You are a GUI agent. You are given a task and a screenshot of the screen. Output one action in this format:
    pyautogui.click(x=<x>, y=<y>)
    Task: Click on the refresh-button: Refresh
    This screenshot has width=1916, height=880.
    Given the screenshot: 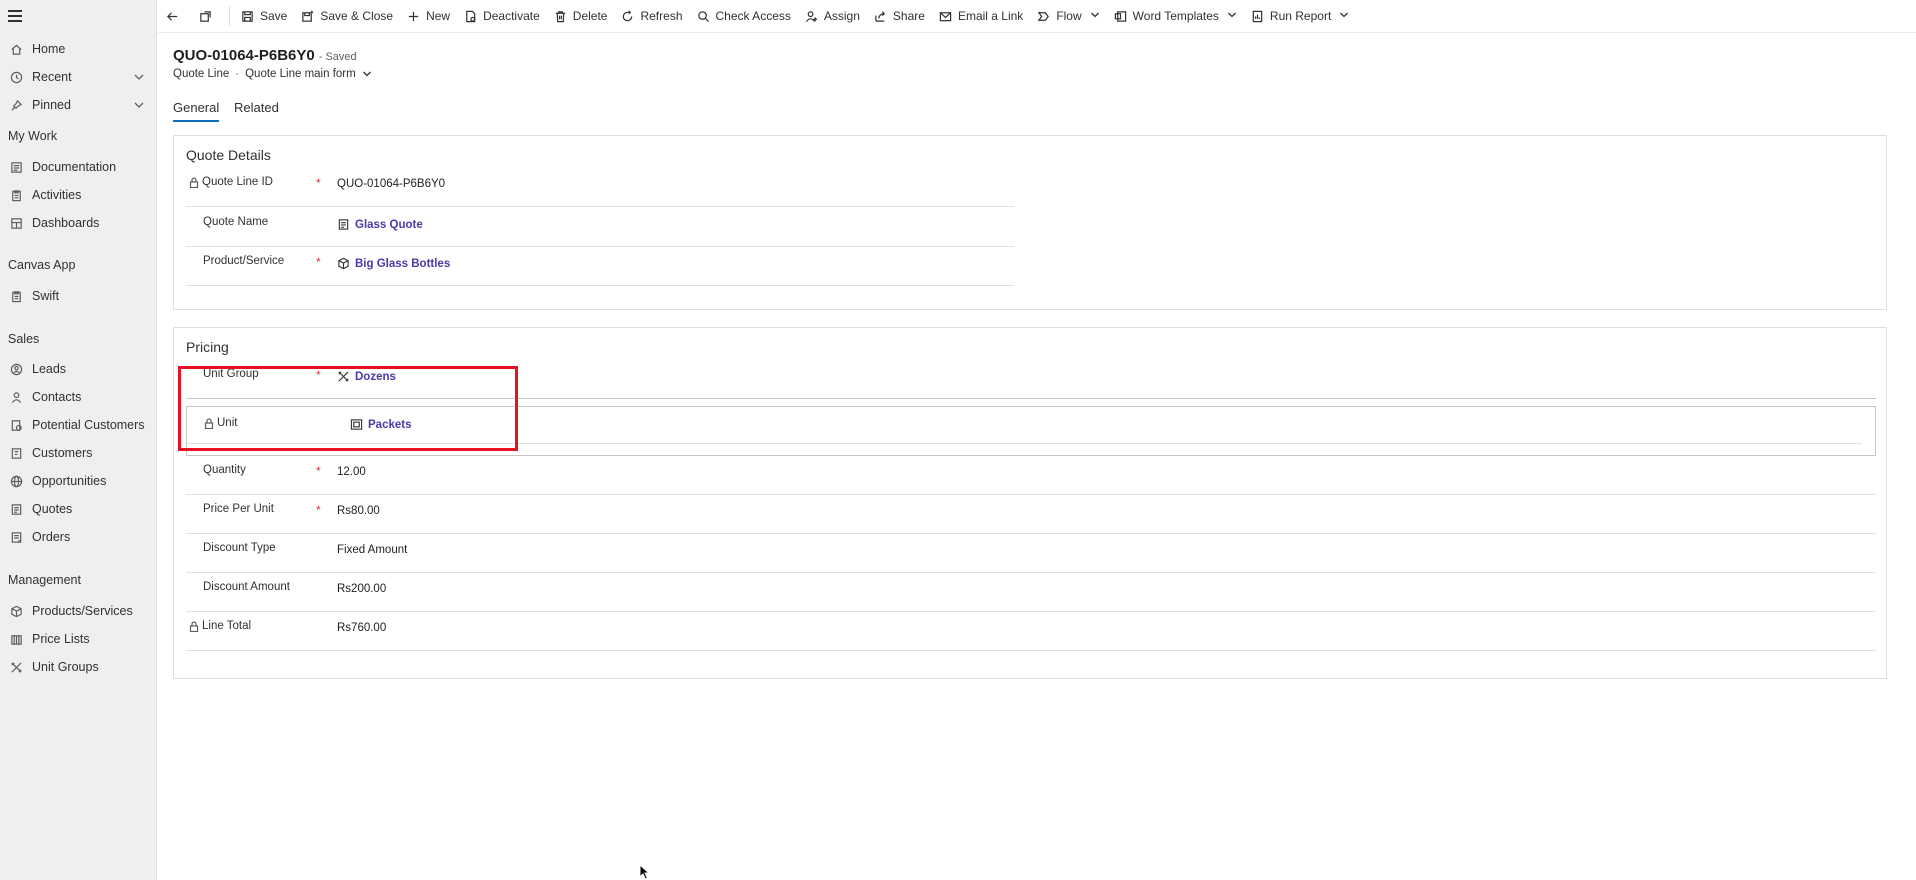 What is the action you would take?
    pyautogui.click(x=651, y=16)
    